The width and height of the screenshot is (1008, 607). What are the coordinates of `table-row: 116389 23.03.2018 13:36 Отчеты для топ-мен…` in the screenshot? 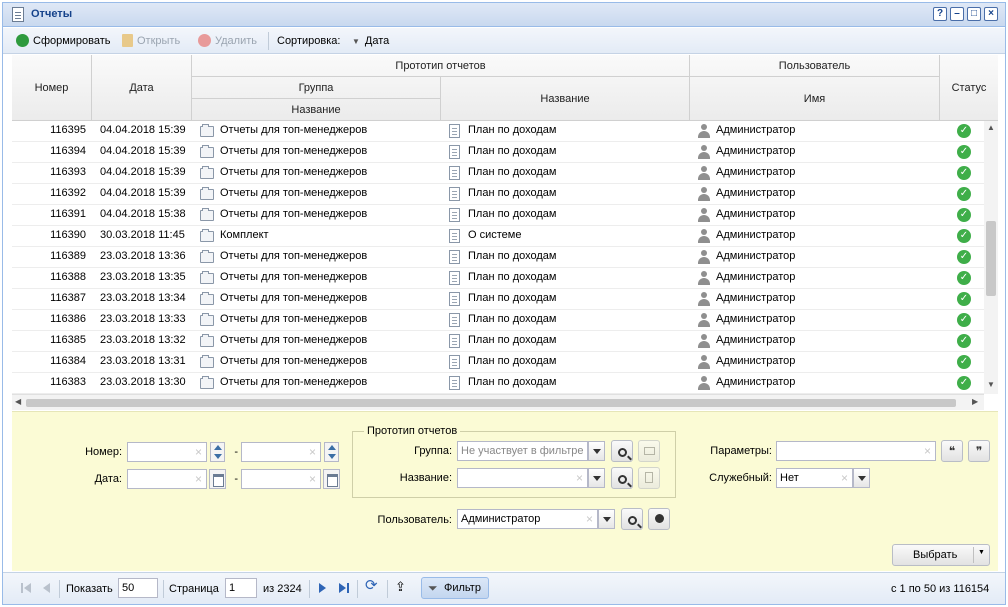 It's located at (498, 257).